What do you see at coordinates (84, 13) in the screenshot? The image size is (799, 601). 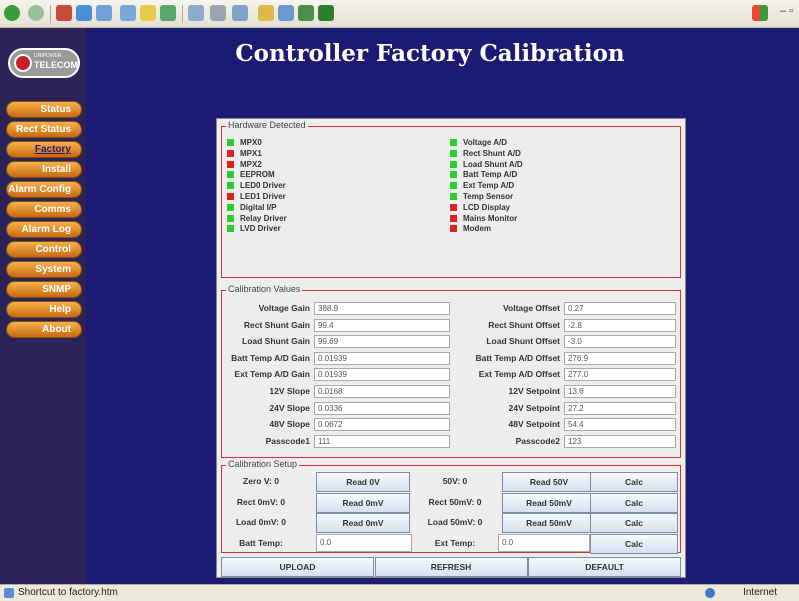 I see `refresh-icon` at bounding box center [84, 13].